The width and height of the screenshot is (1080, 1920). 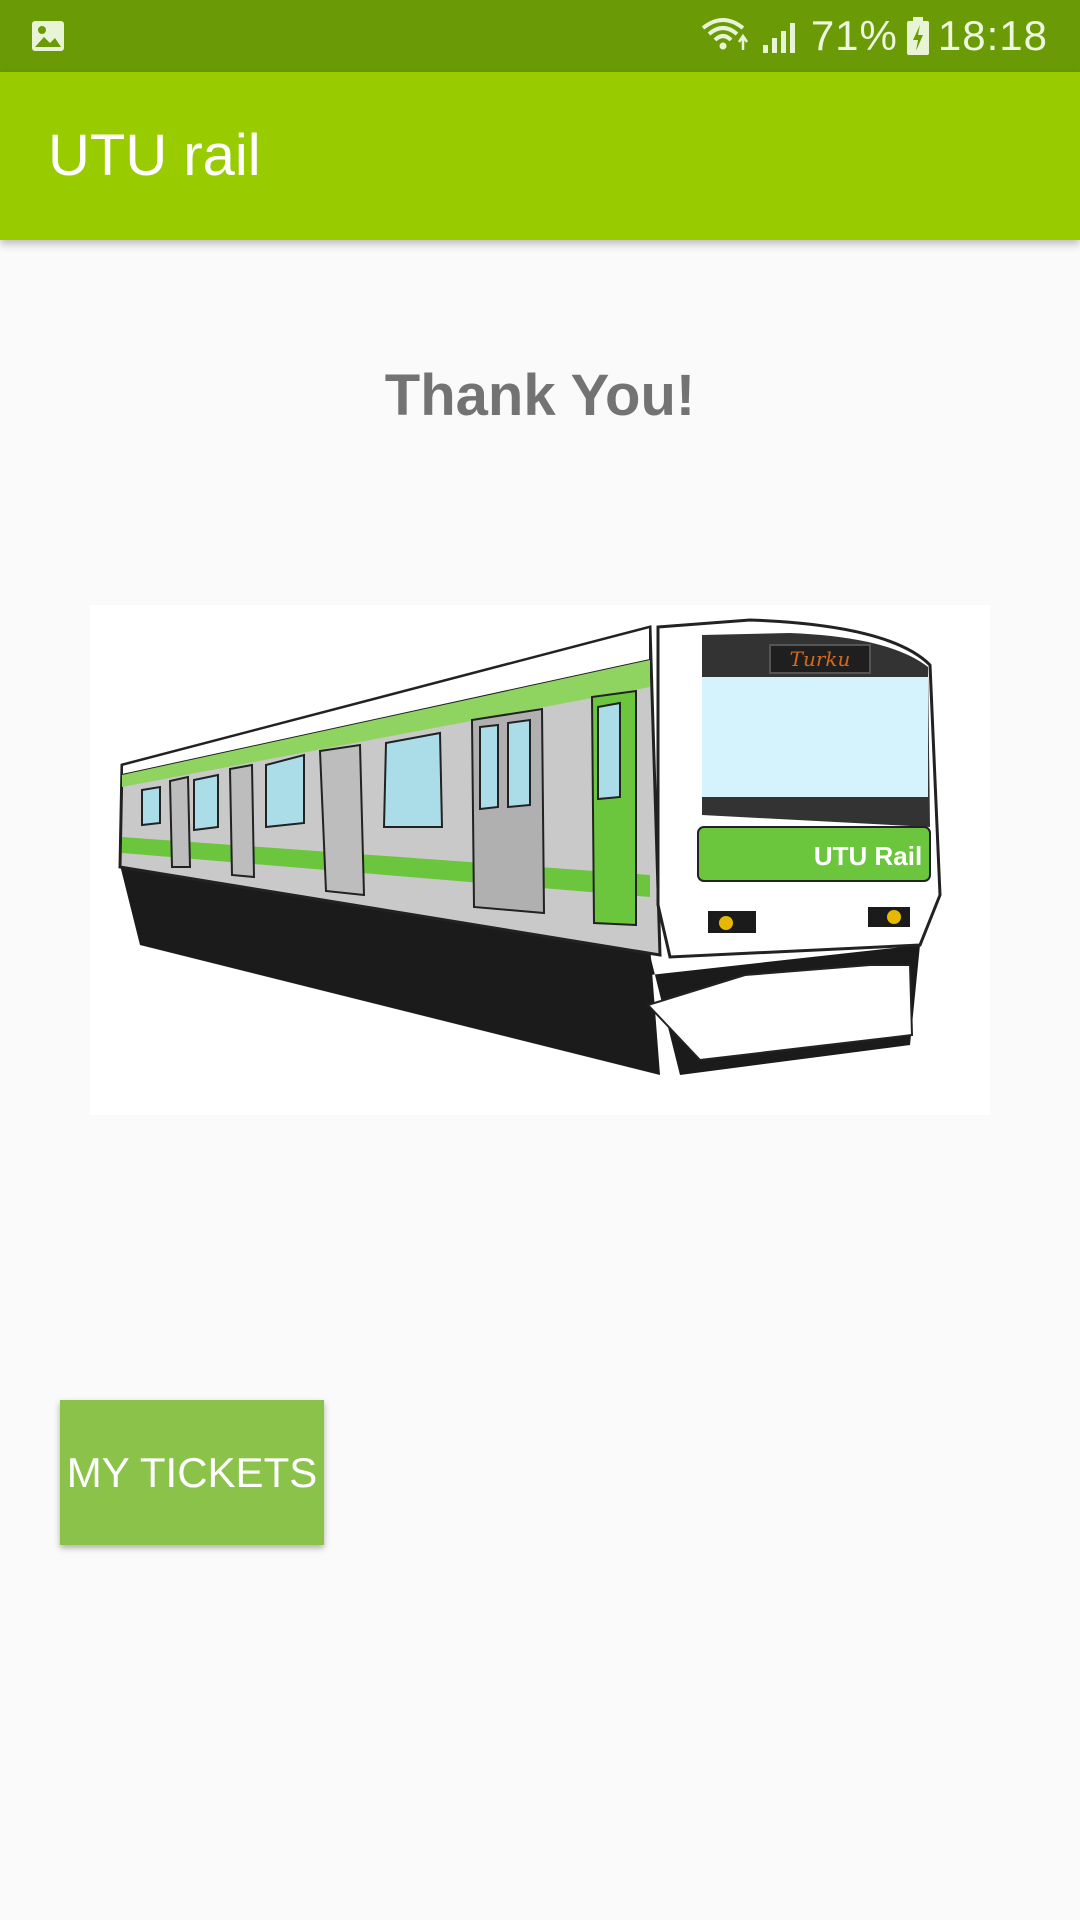 I want to click on signal-icon, so click(x=778, y=38).